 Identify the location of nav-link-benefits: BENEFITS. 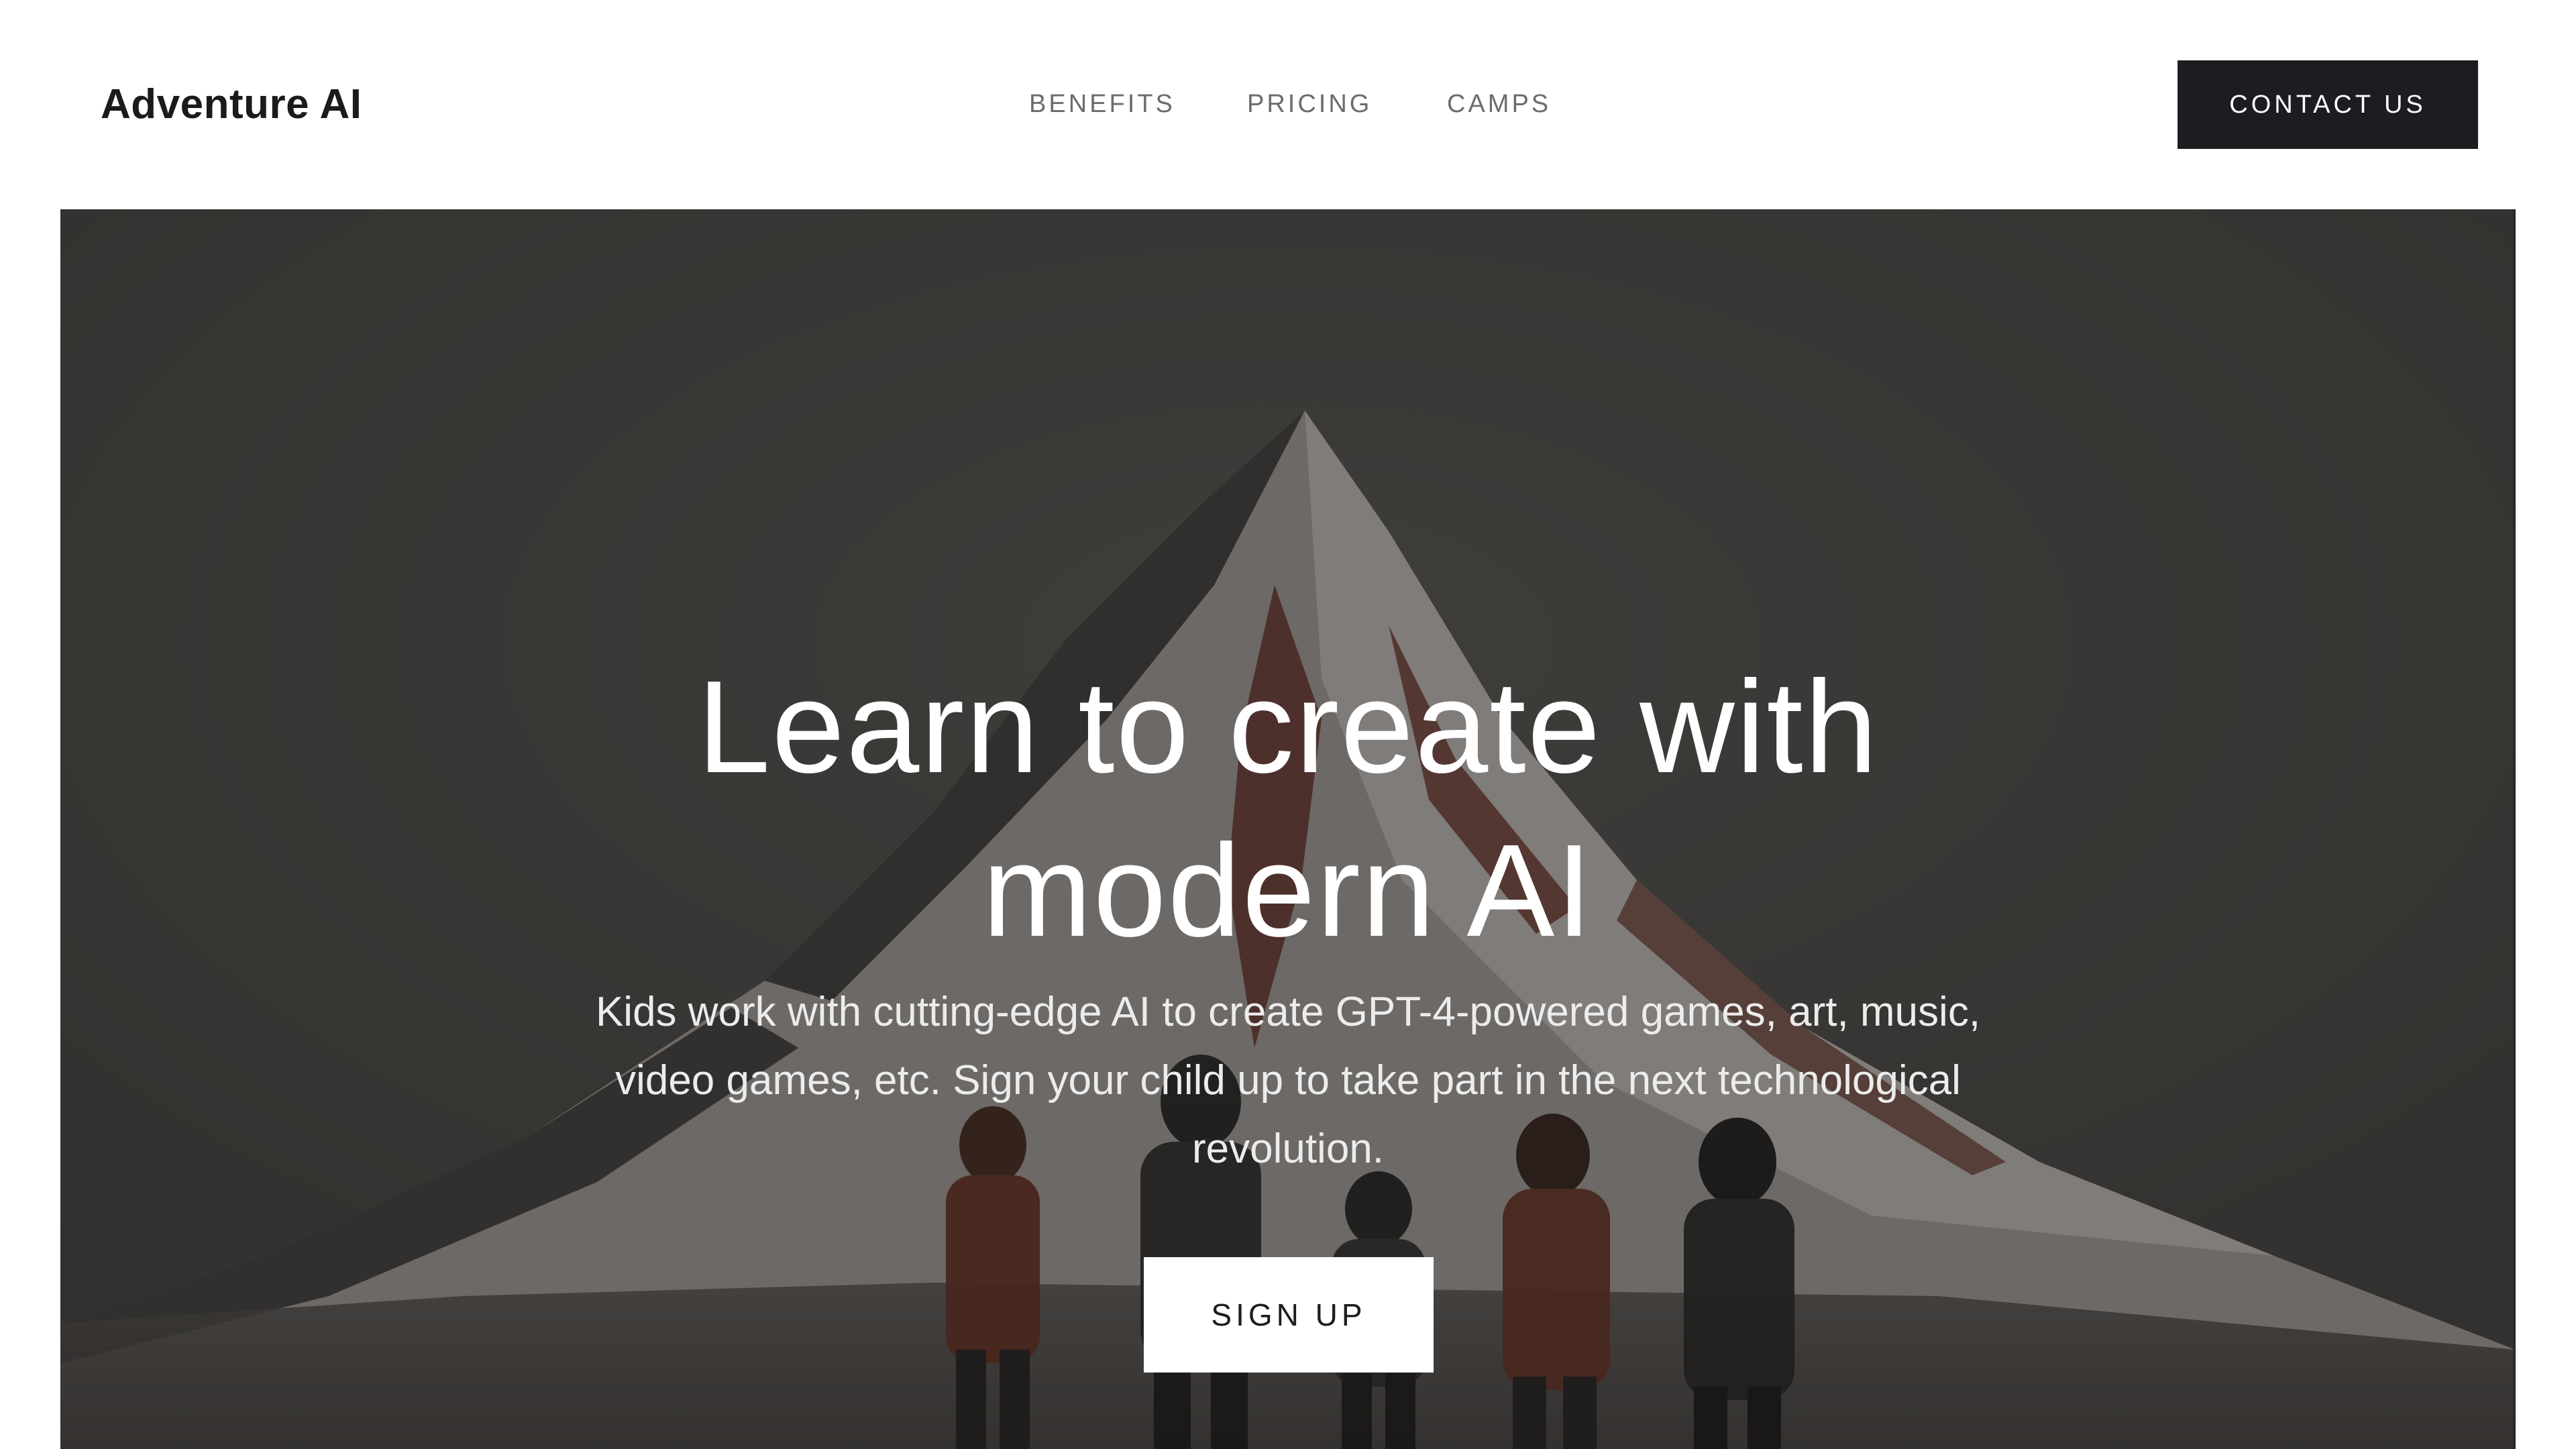
(1102, 104).